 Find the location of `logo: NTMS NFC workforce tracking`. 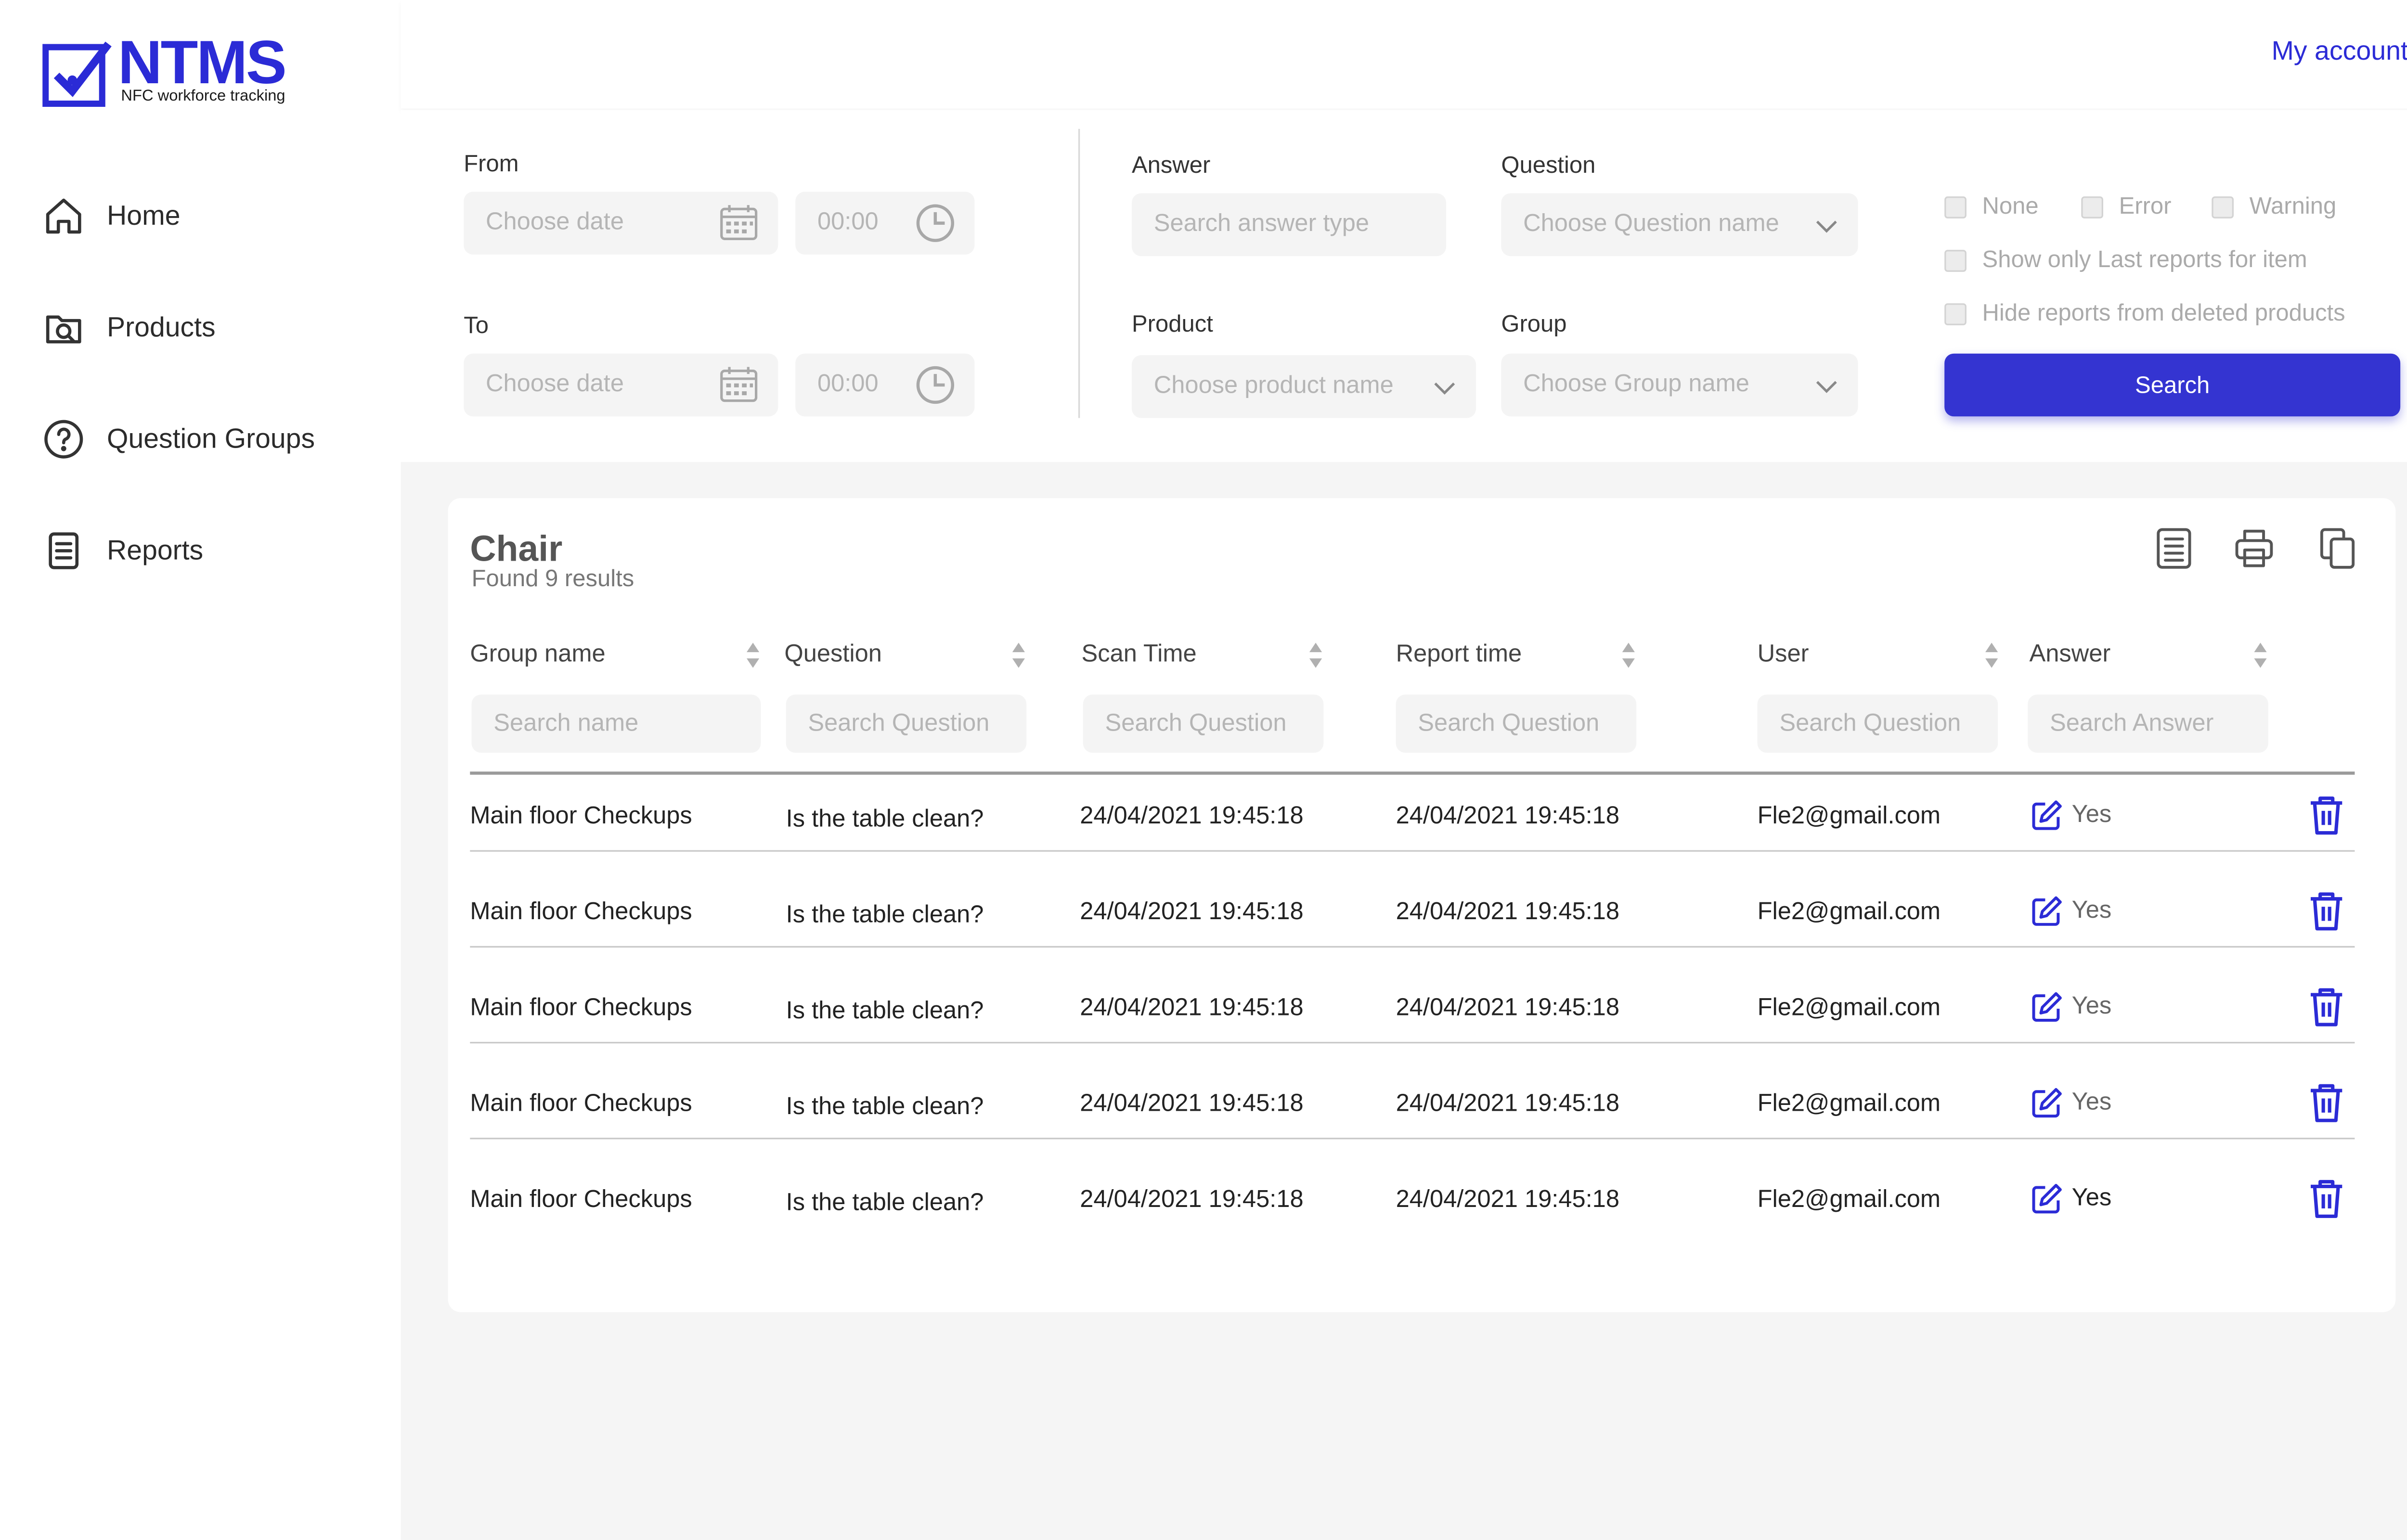

logo: NTMS NFC workforce tracking is located at coordinates (179, 71).